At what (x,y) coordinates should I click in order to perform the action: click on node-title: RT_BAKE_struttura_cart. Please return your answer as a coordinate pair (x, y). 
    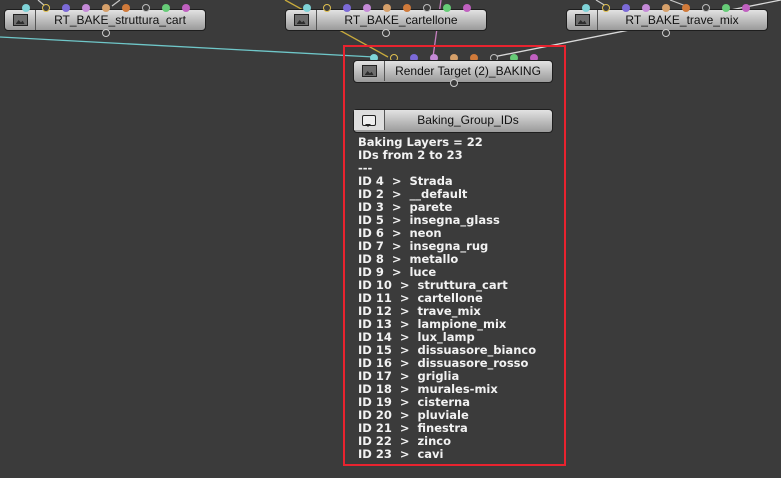
    Looking at the image, I should click on (120, 20).